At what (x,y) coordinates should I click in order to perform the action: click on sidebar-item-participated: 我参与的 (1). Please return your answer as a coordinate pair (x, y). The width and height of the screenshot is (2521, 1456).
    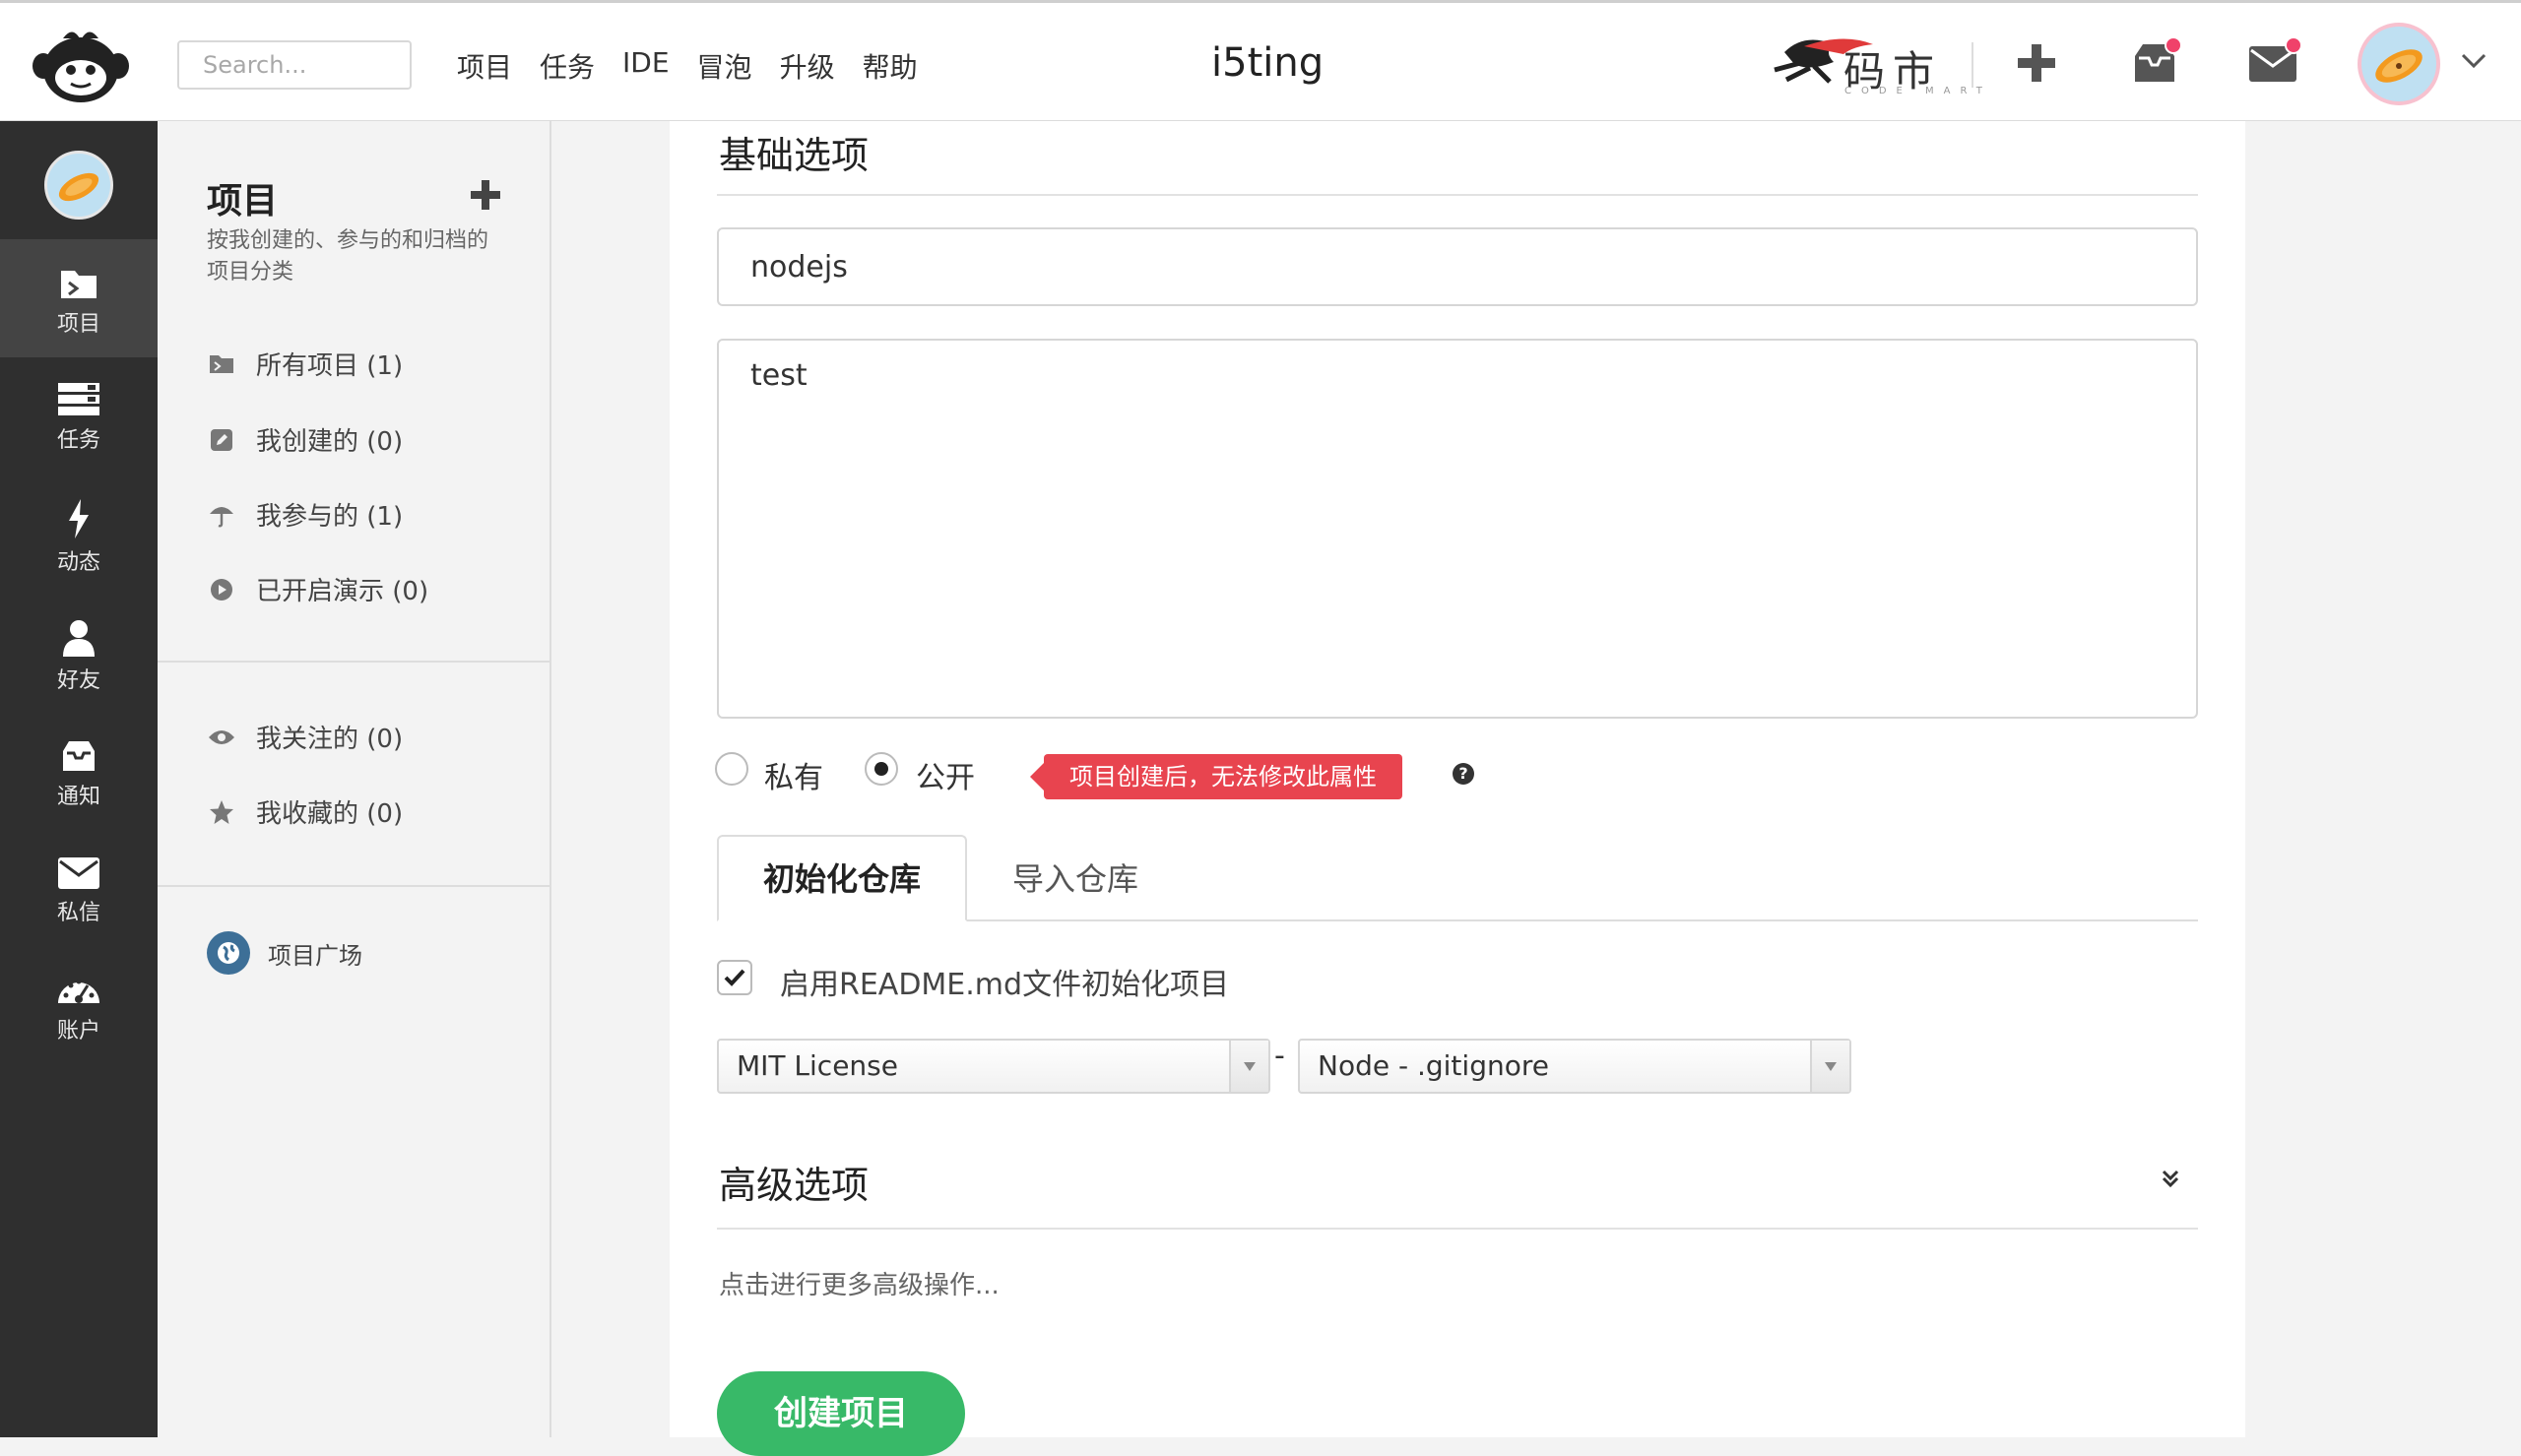
    Looking at the image, I should click on (305, 514).